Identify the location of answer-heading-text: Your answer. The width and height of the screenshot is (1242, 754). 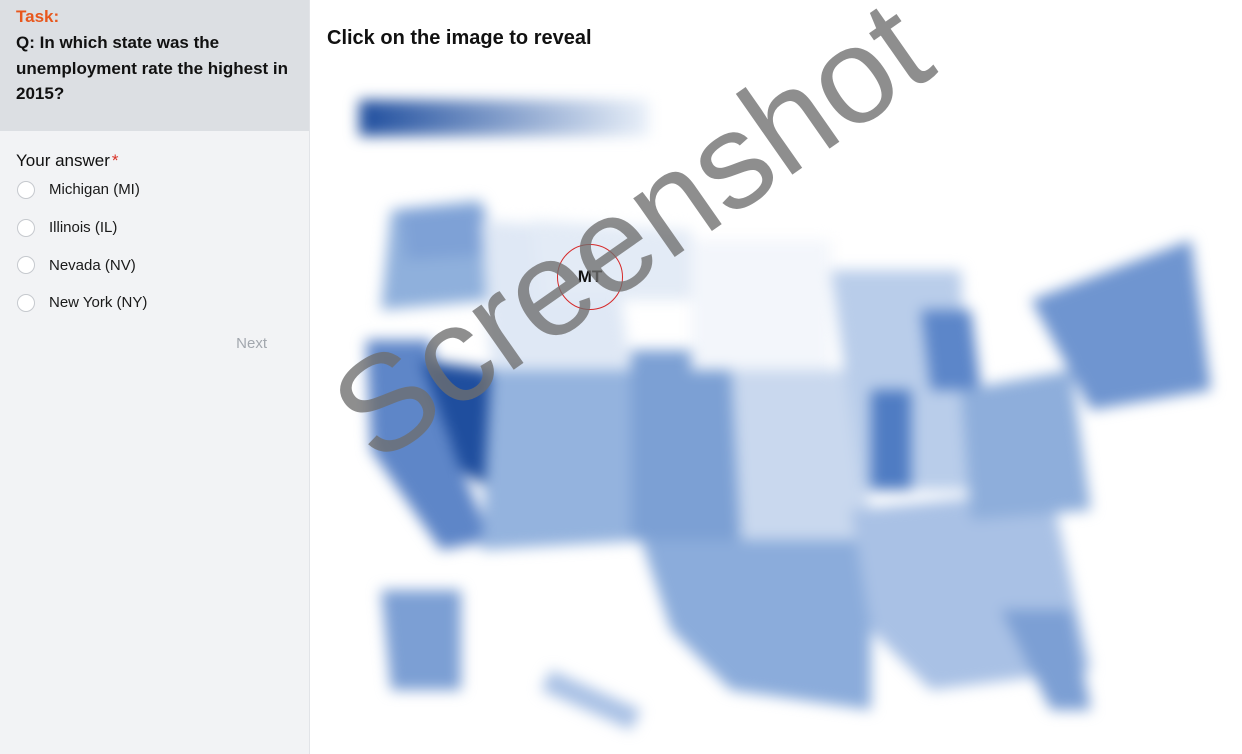
(63, 160).